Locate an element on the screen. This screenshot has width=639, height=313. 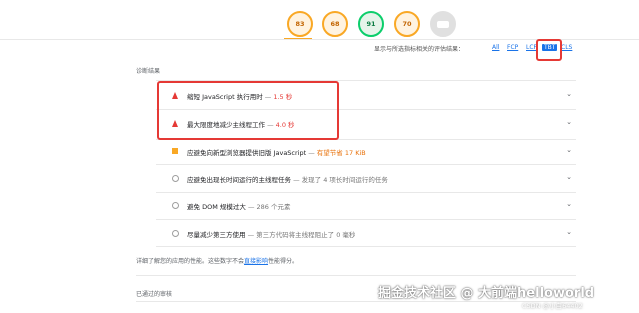
audit-title: 避免 DOM 规模过大 is located at coordinates (216, 207).